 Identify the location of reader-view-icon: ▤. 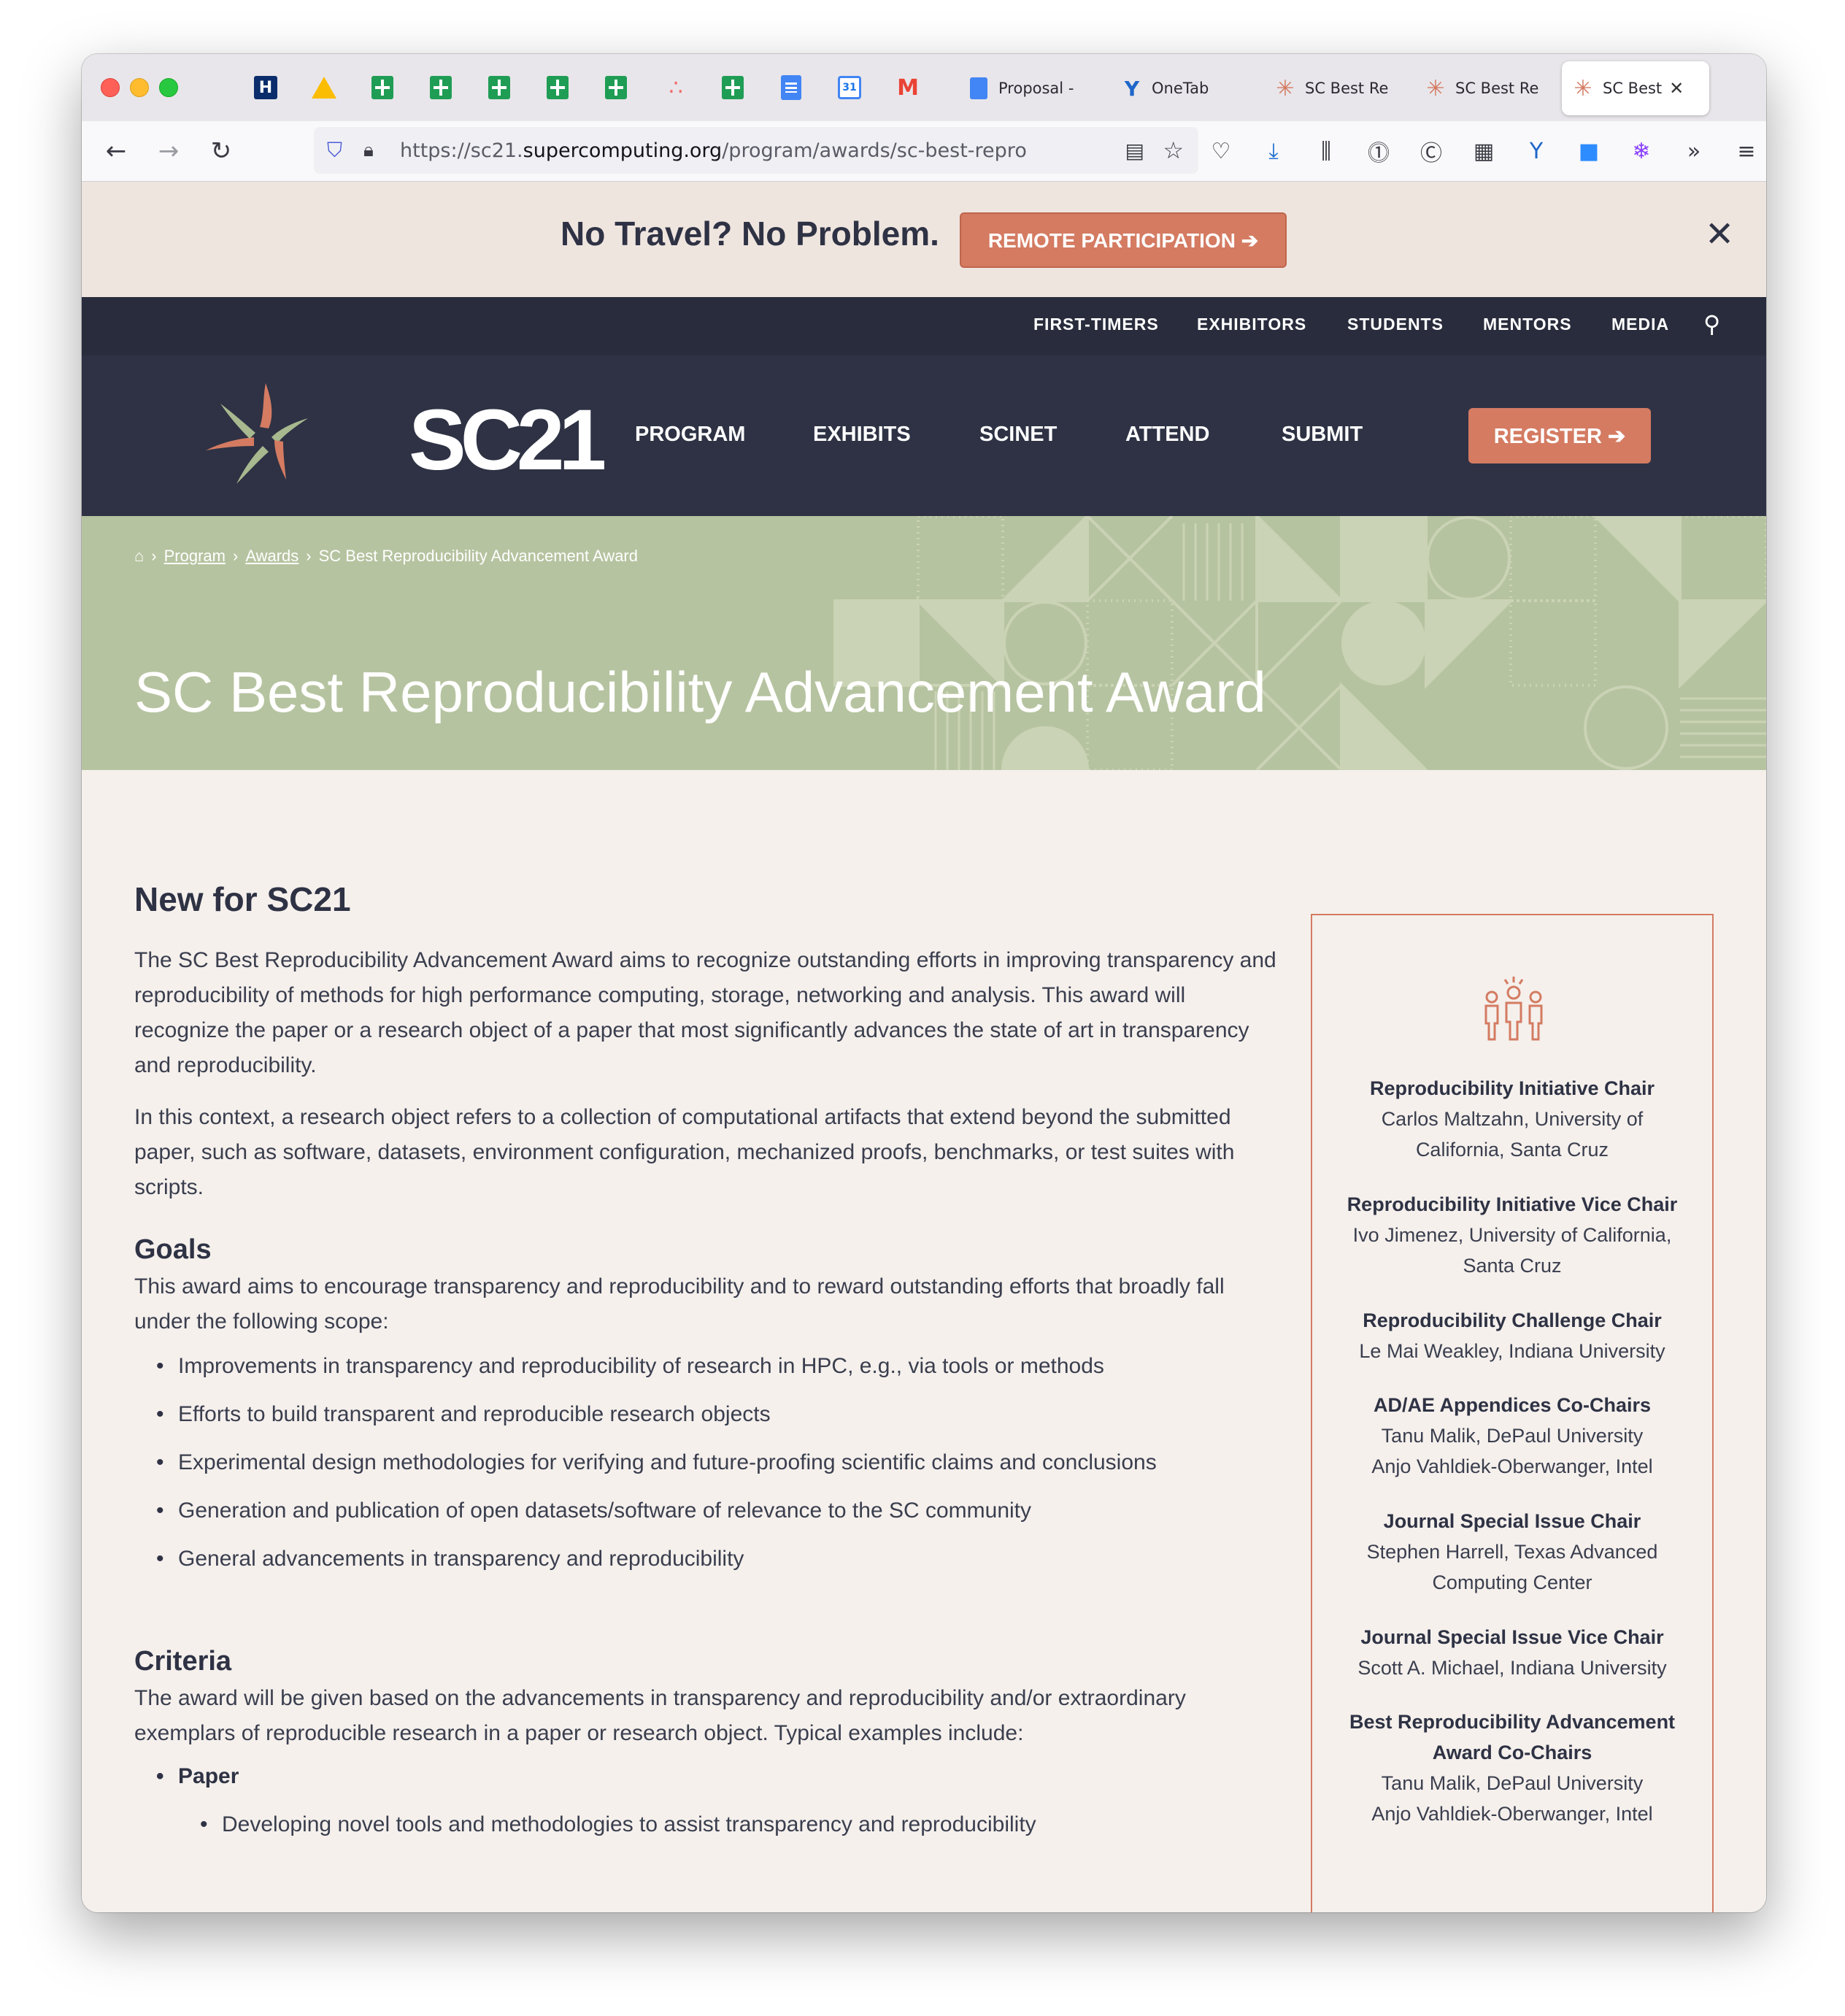
(1134, 151).